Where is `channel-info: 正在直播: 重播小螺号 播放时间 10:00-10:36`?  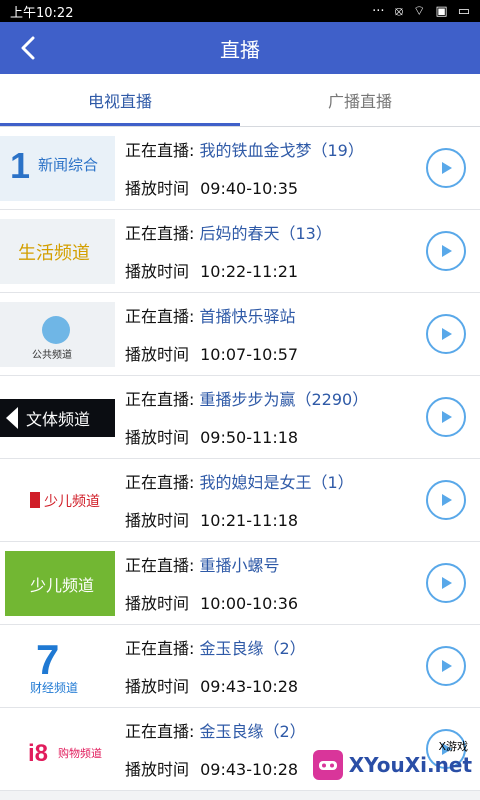 channel-info: 正在直播: 重播小螺号 播放时间 10:00-10:36 is located at coordinates (270, 583).